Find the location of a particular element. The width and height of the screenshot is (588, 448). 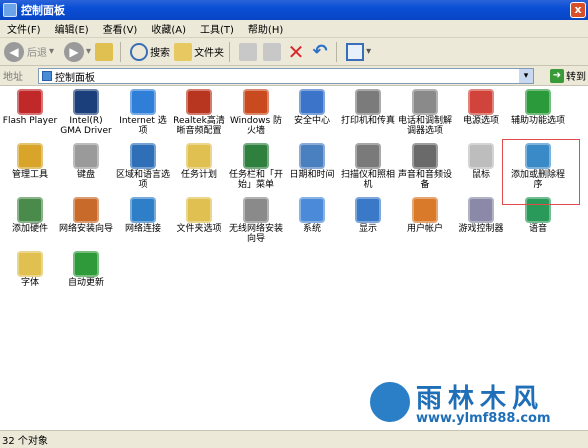

item-label: 管理工具 is located at coordinates (29, 175).